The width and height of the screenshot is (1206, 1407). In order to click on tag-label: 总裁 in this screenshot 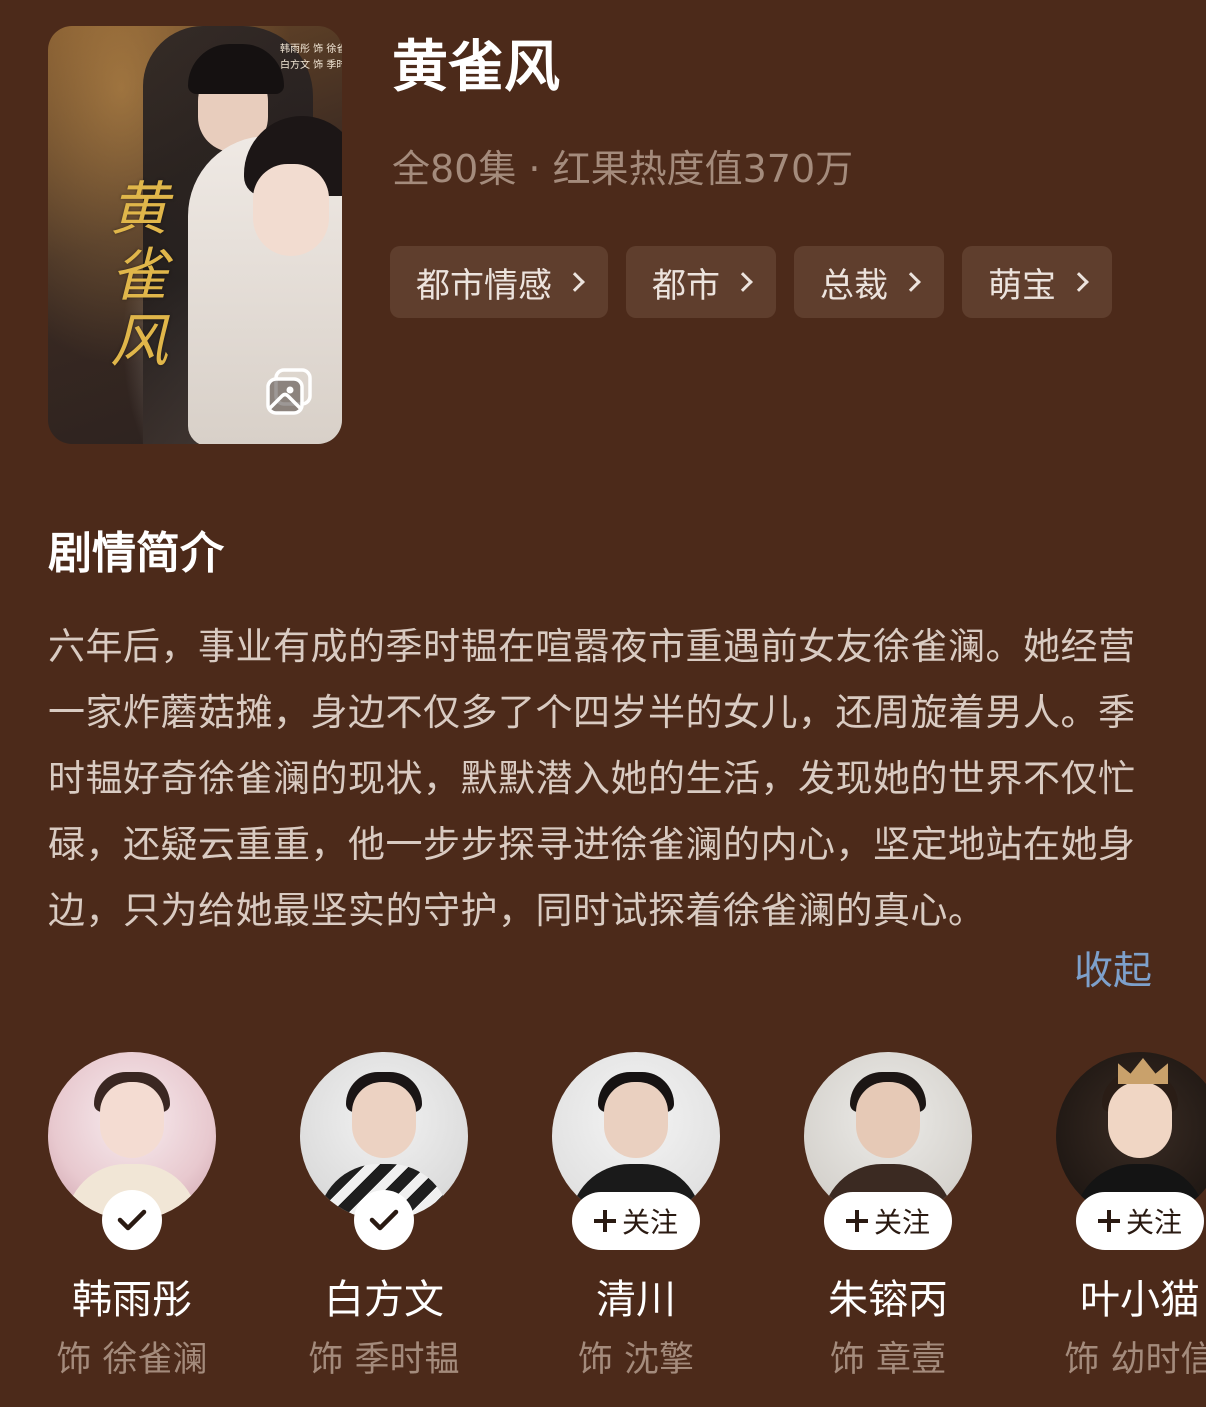, I will do `click(854, 285)`.